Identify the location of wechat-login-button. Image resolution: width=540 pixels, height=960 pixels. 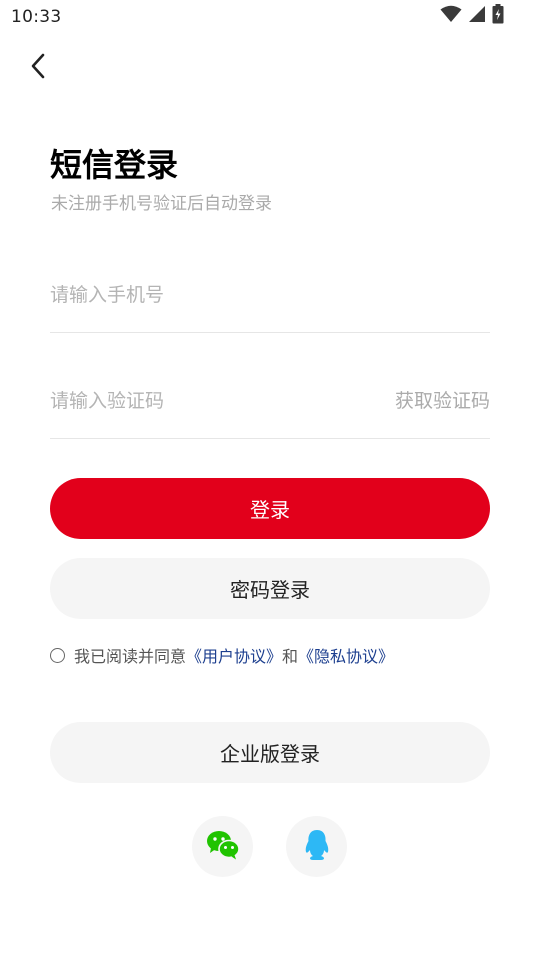
(222, 846).